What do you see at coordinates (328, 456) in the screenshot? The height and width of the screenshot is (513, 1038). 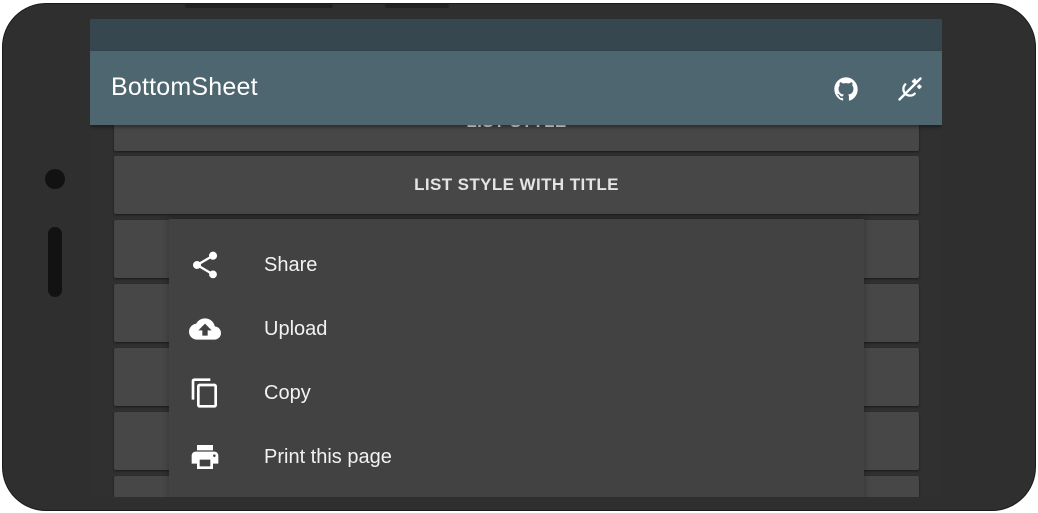 I see `print-label: Print this page` at bounding box center [328, 456].